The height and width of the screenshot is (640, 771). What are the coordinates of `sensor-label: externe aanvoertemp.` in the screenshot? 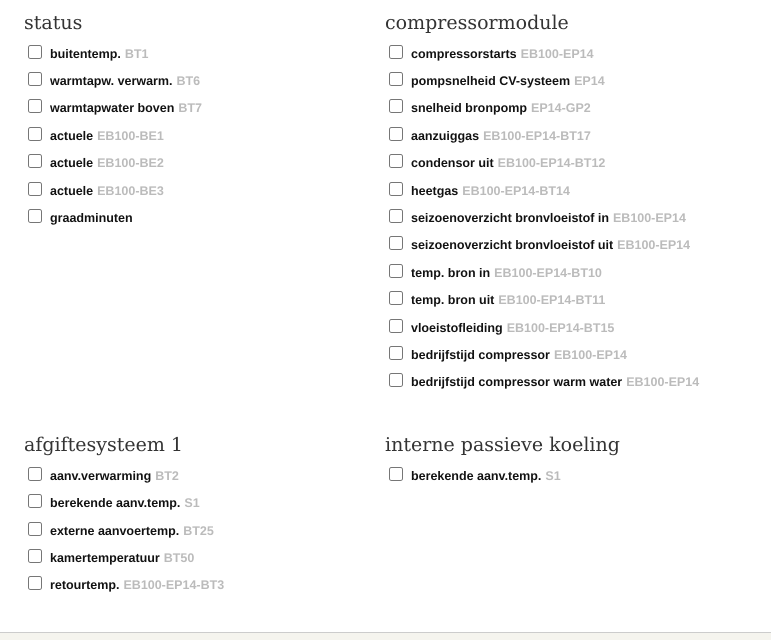 It's located at (115, 531).